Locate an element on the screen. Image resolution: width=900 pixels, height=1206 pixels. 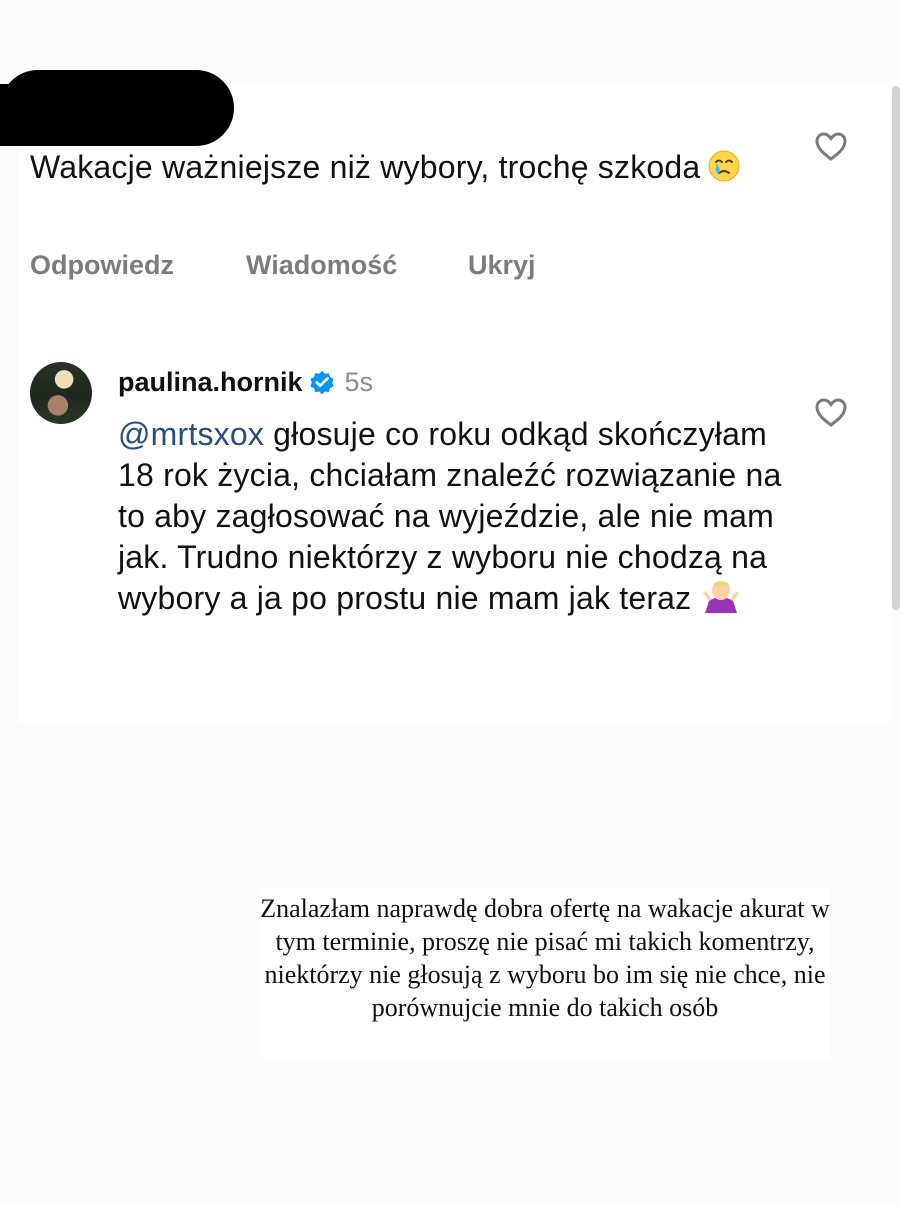
verified-badge-icon is located at coordinates (322, 382).